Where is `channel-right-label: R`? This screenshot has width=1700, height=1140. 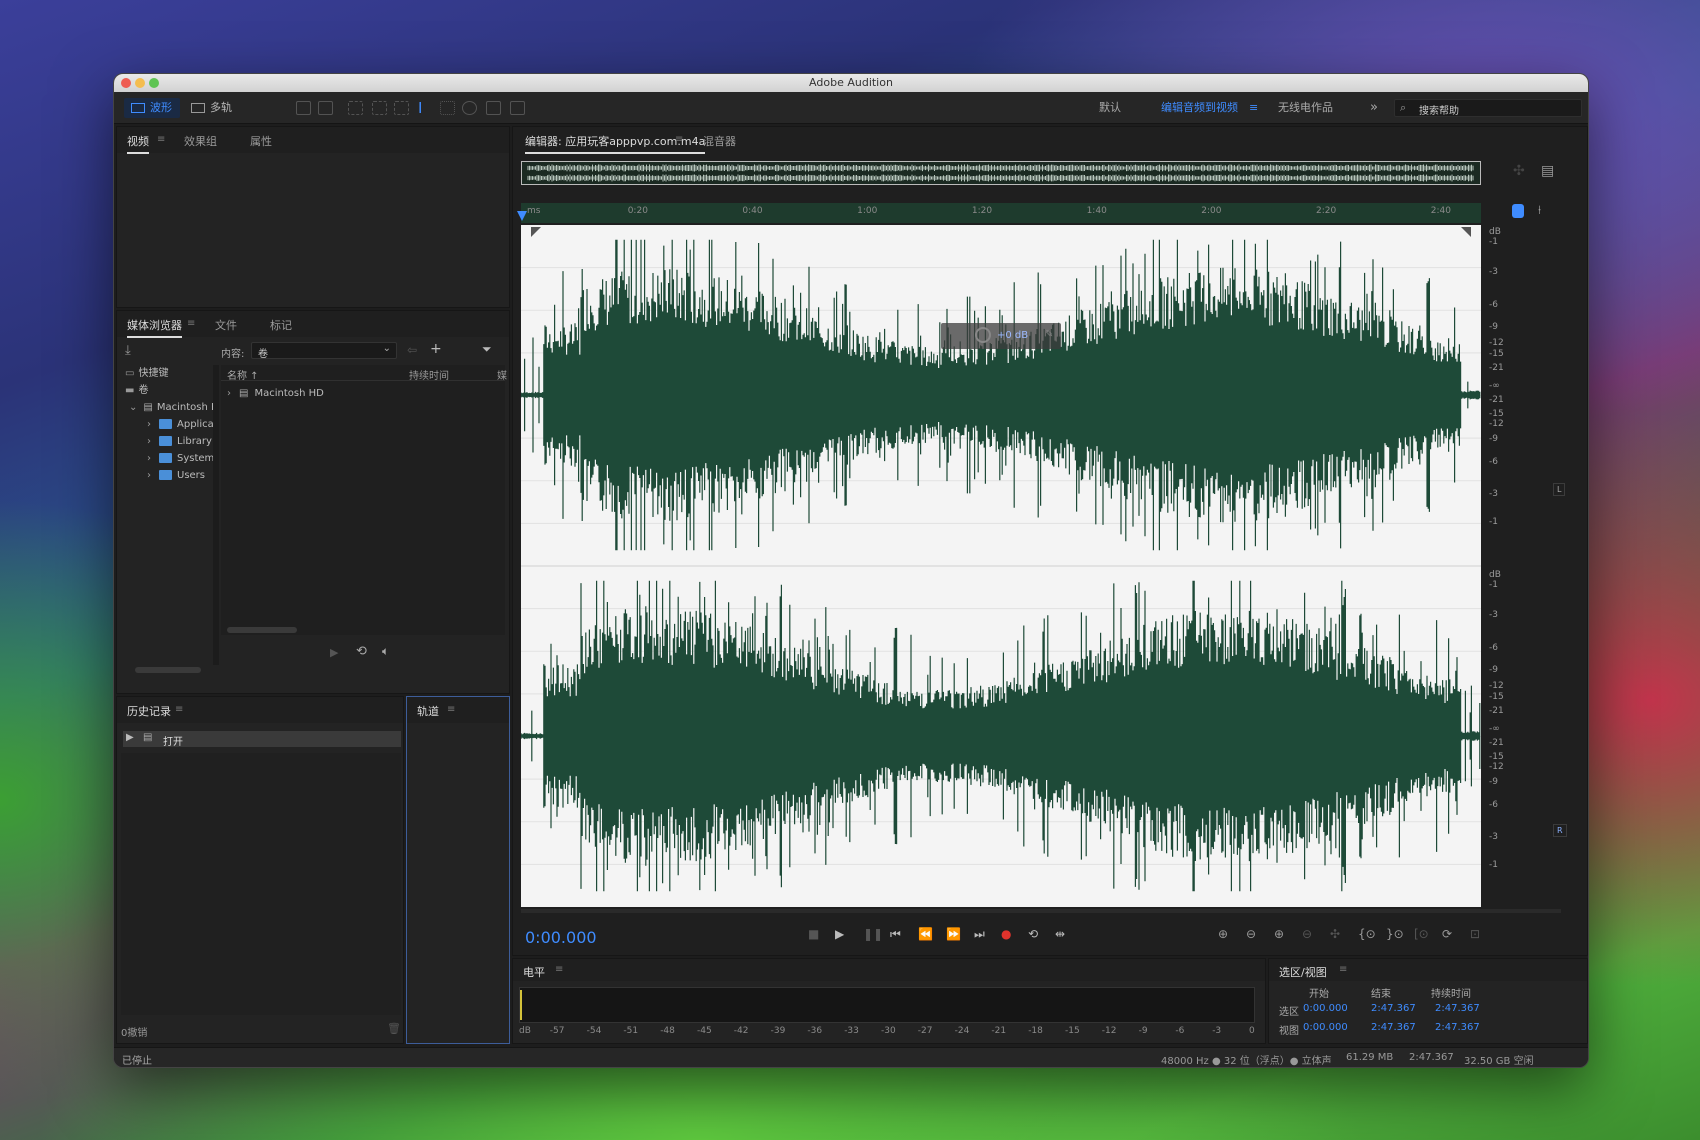 channel-right-label: R is located at coordinates (1560, 830).